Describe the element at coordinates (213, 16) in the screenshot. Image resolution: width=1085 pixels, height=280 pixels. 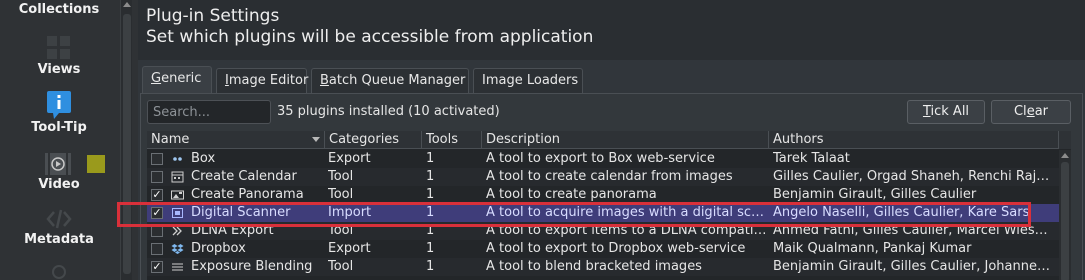
I see `page-title: Plug-in Settings` at that location.